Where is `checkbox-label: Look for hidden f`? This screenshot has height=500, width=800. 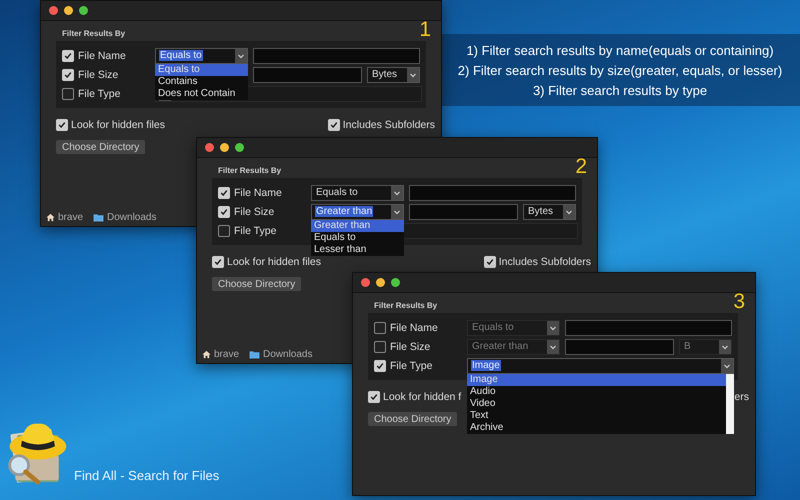 checkbox-label: Look for hidden f is located at coordinates (422, 396).